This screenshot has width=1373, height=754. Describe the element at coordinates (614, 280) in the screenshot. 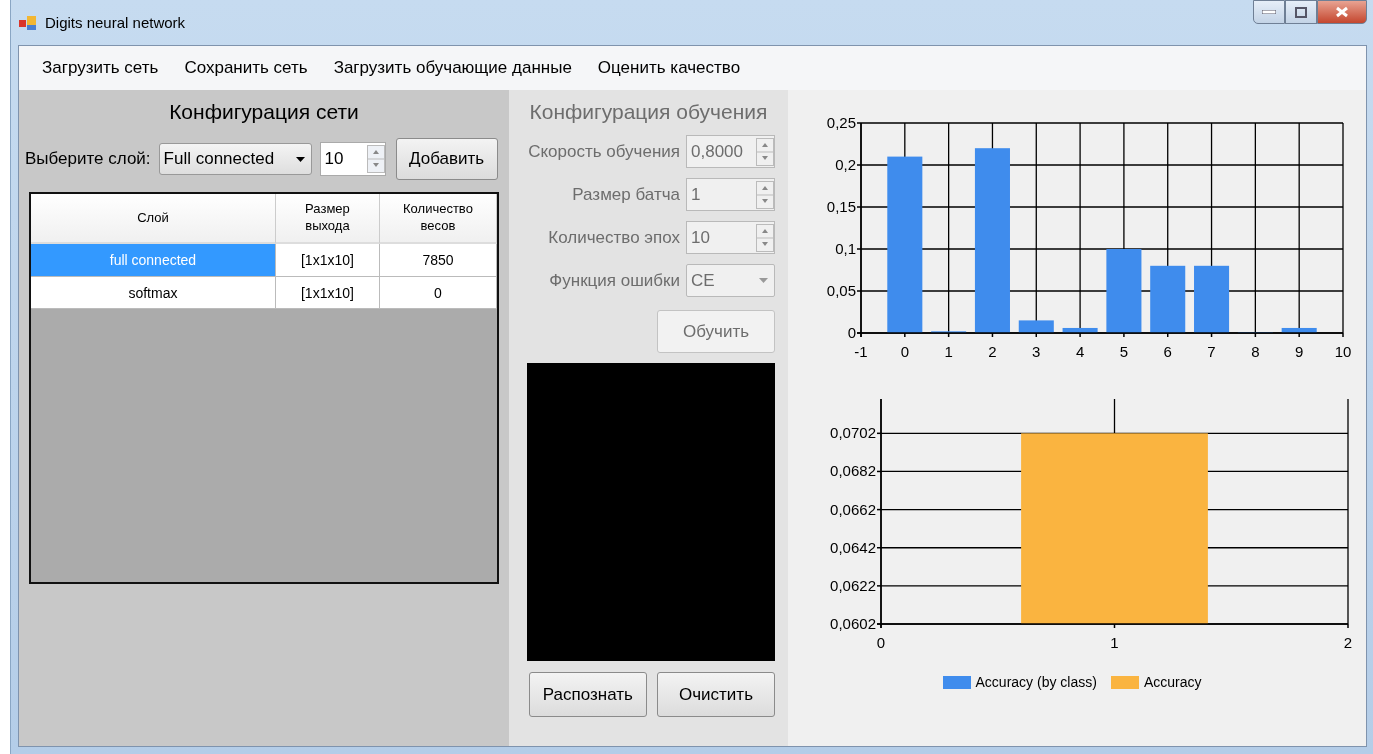

I see `field-label: Функция ошибки` at that location.